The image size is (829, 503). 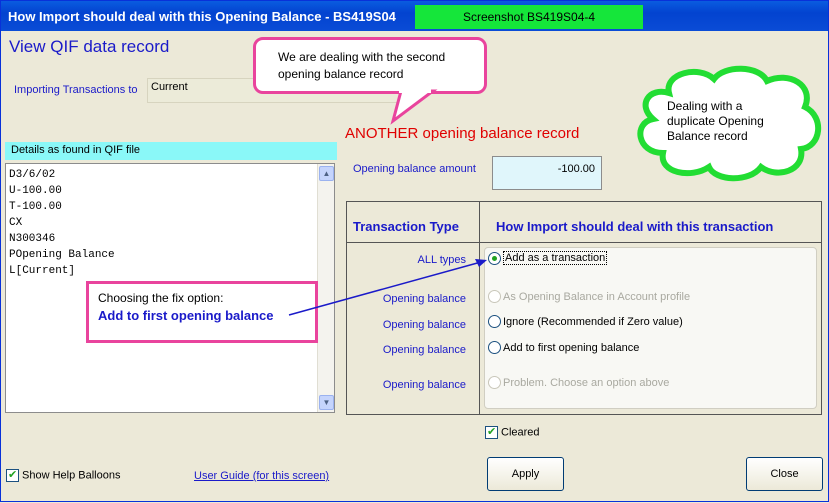 I want to click on callout-line: opening balance record, so click(x=341, y=74).